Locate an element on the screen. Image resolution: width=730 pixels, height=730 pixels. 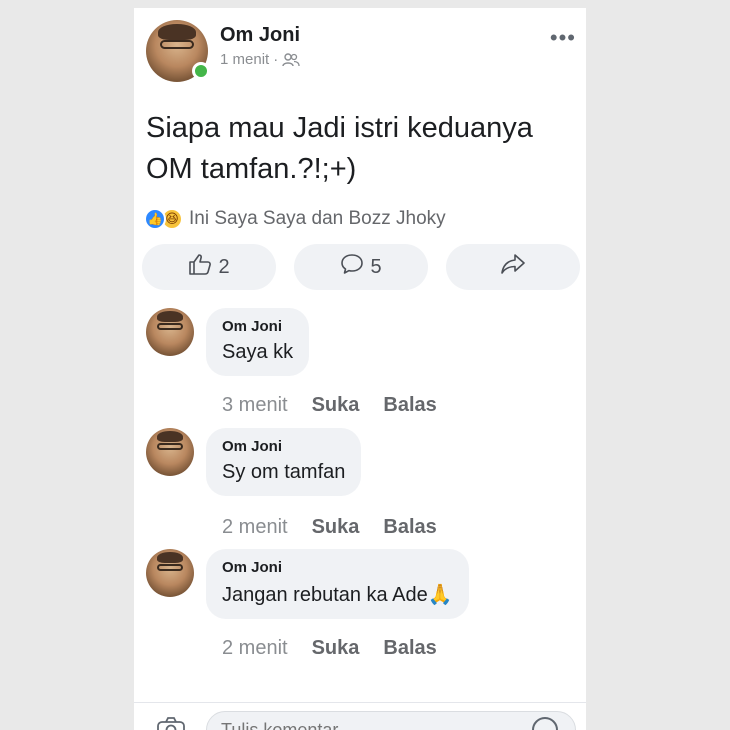
comment-count: 5 is located at coordinates (376, 266).